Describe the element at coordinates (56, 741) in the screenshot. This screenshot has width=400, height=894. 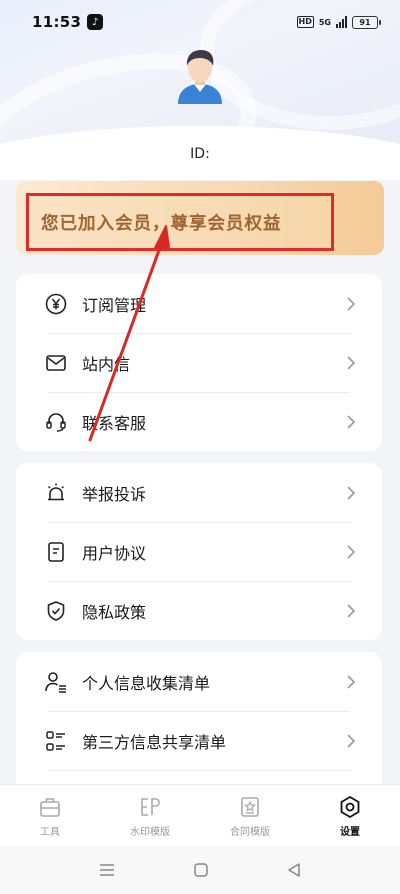
I see `grid-list-icon` at that location.